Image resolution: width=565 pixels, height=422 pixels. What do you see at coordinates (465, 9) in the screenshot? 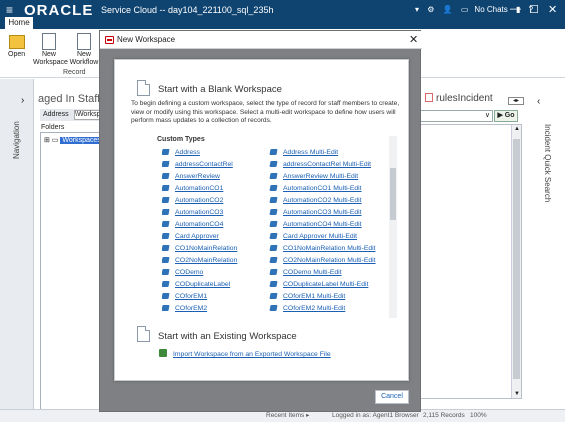
I see `chat-icon: ▭` at bounding box center [465, 9].